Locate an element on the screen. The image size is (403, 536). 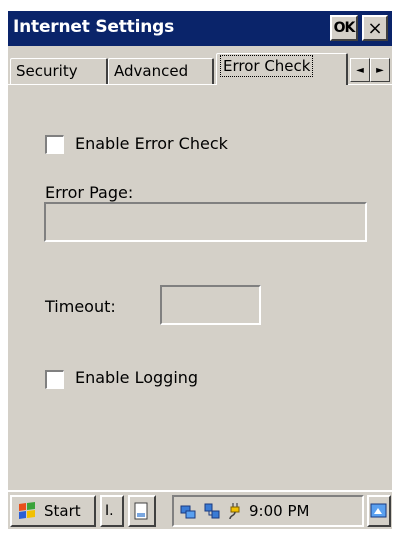
title-bar: Internet Settings OK × is located at coordinates (200, 28).